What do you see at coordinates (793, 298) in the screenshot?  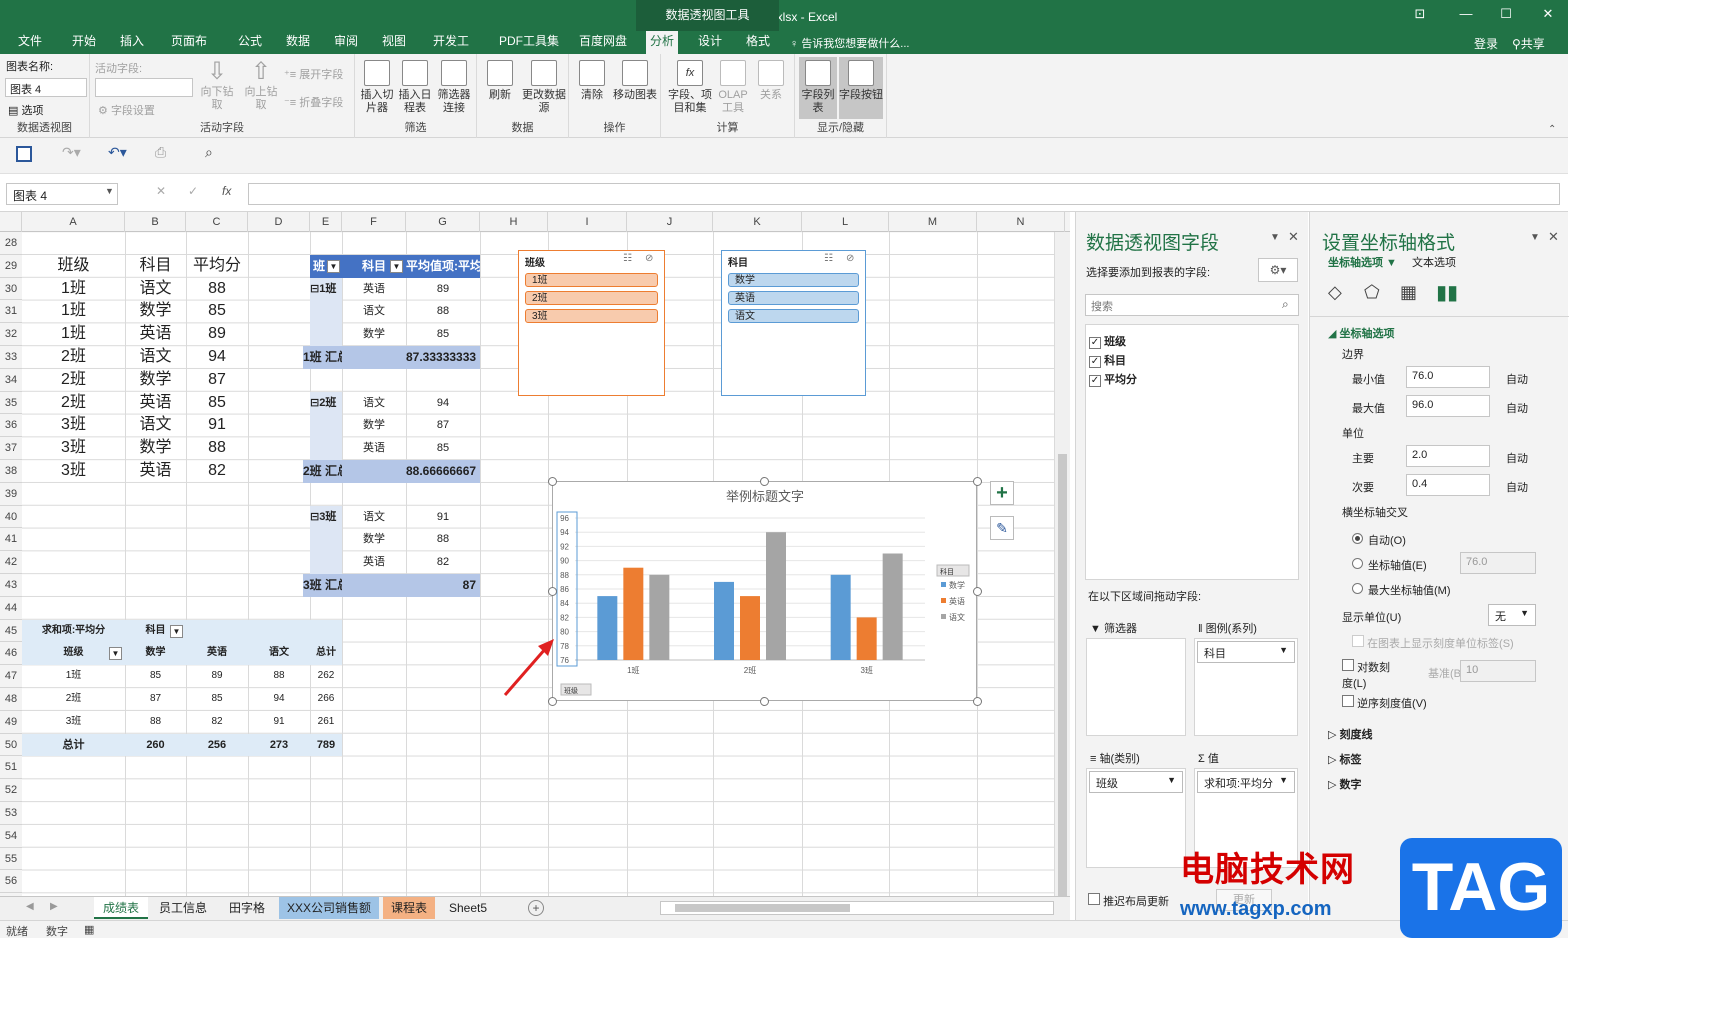 I see `slicer-item: 英语` at bounding box center [793, 298].